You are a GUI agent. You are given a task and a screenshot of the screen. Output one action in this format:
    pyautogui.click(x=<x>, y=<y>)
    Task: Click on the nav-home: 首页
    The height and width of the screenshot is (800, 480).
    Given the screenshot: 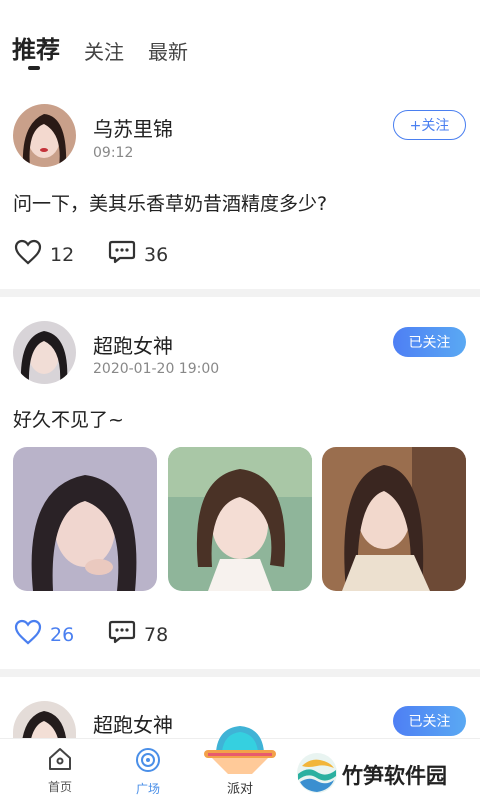 What is the action you would take?
    pyautogui.click(x=60, y=771)
    